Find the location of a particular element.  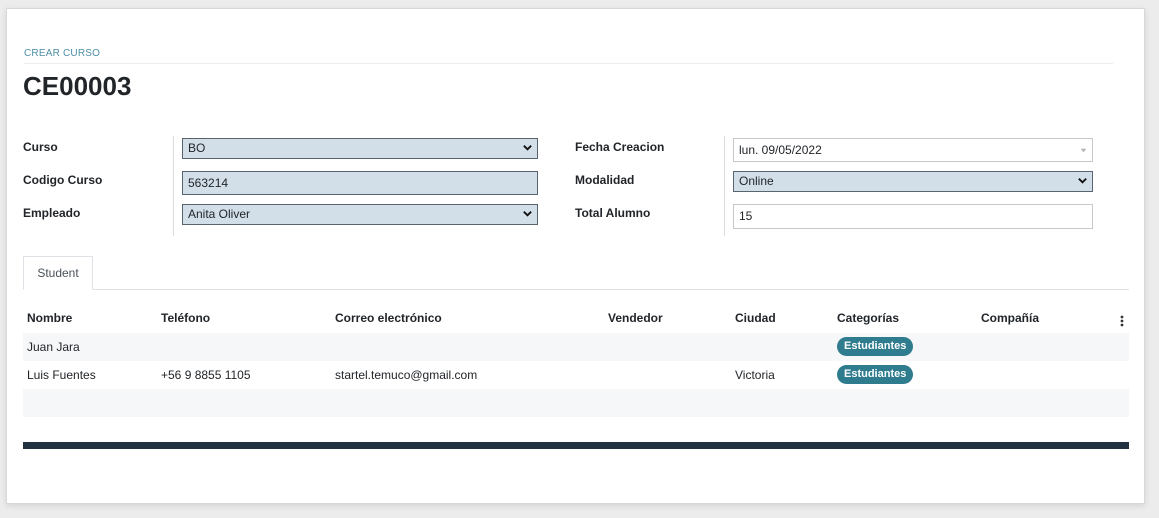

cell-correo: startel.temuco@gmail.com is located at coordinates (406, 375).